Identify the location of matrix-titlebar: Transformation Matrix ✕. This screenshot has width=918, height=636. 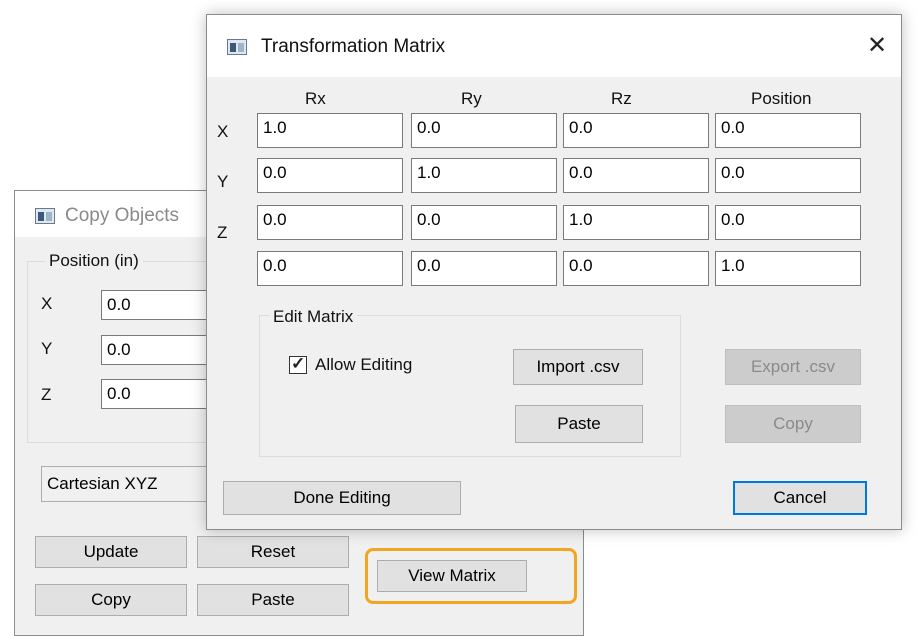
(554, 46).